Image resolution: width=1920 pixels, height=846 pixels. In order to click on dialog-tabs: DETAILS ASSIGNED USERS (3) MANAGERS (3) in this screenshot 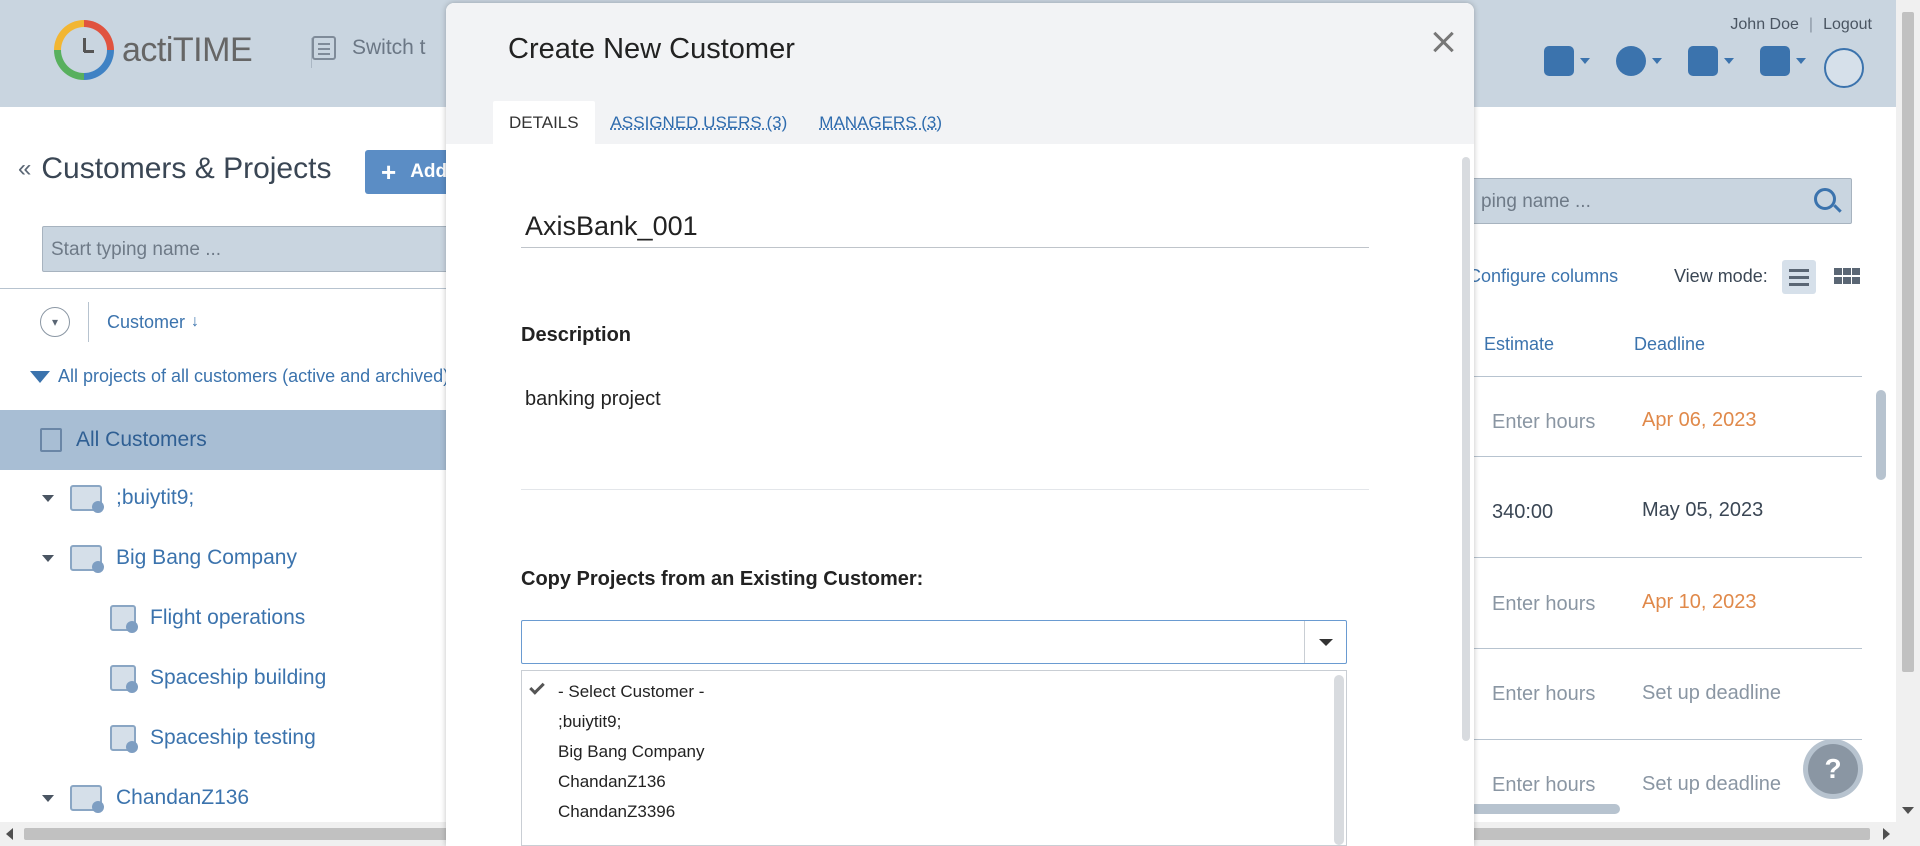, I will do `click(725, 122)`.